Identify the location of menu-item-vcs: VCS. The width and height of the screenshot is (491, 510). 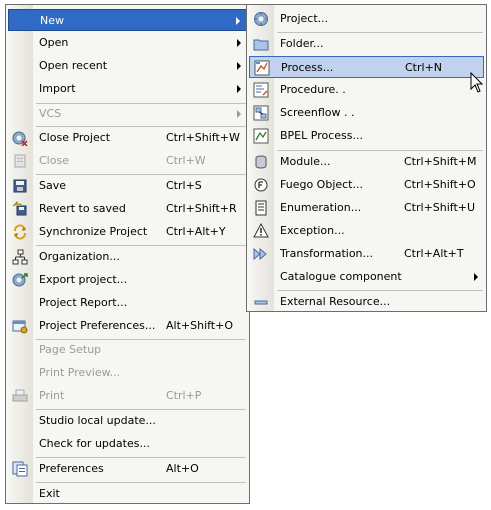
(127, 114).